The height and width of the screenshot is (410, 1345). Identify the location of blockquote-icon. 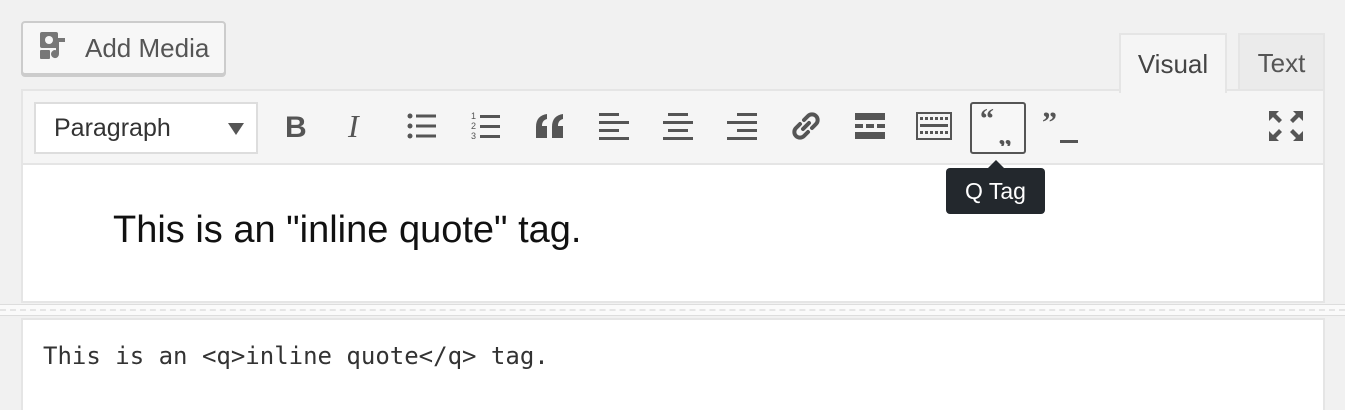
(550, 128).